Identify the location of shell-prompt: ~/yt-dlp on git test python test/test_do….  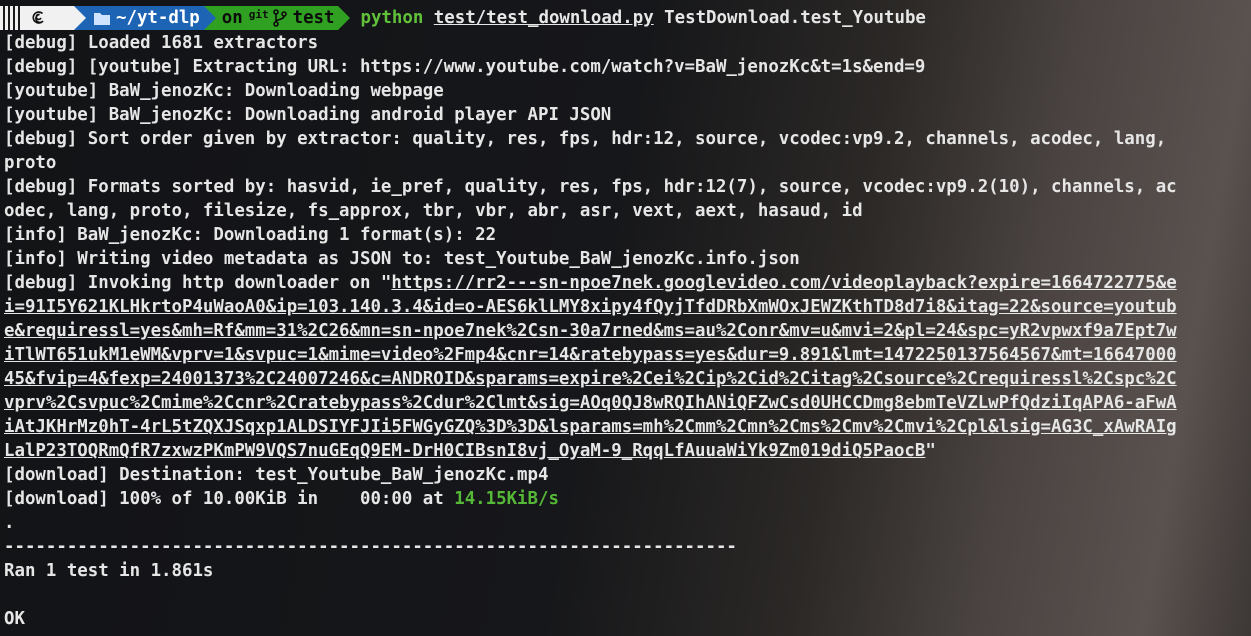
(463, 18).